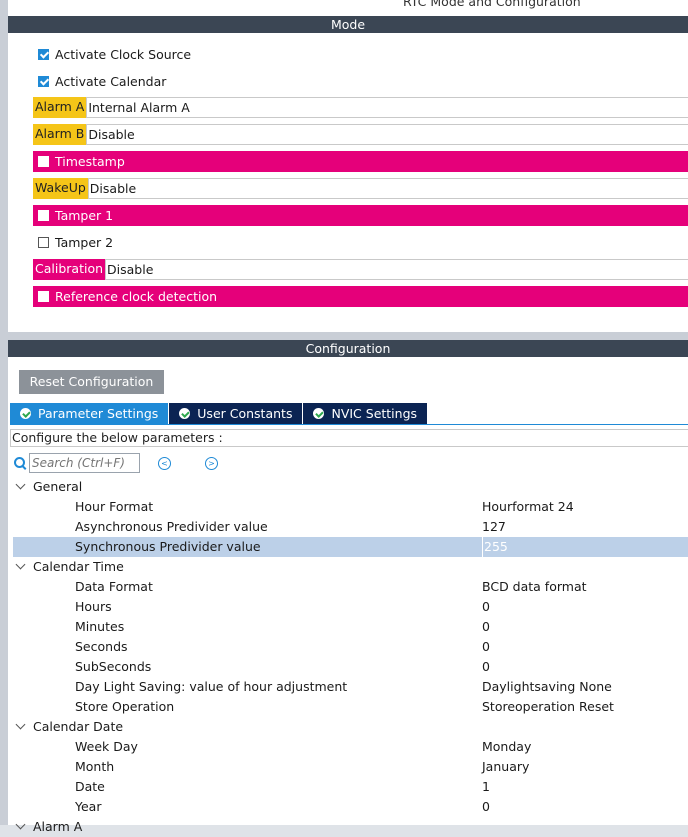 Image resolution: width=688 pixels, height=837 pixels. Describe the element at coordinates (171, 526) in the screenshot. I see `param-name: Asynchronous Predivider value` at that location.